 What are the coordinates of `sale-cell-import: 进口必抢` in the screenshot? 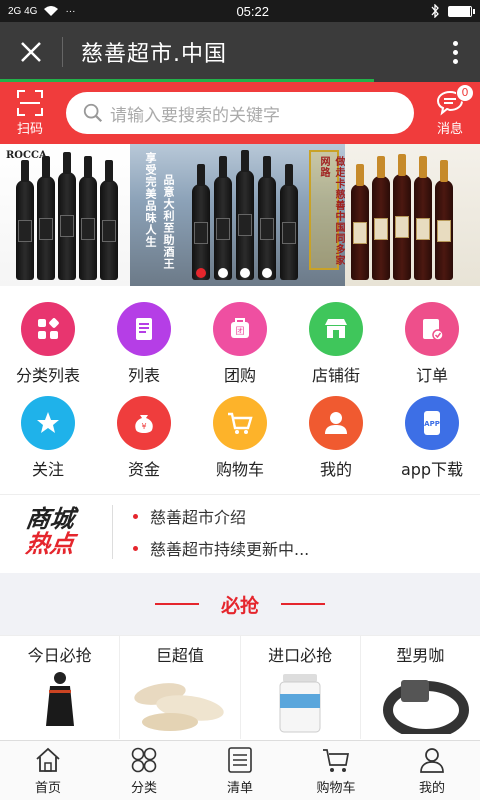 It's located at (301, 687).